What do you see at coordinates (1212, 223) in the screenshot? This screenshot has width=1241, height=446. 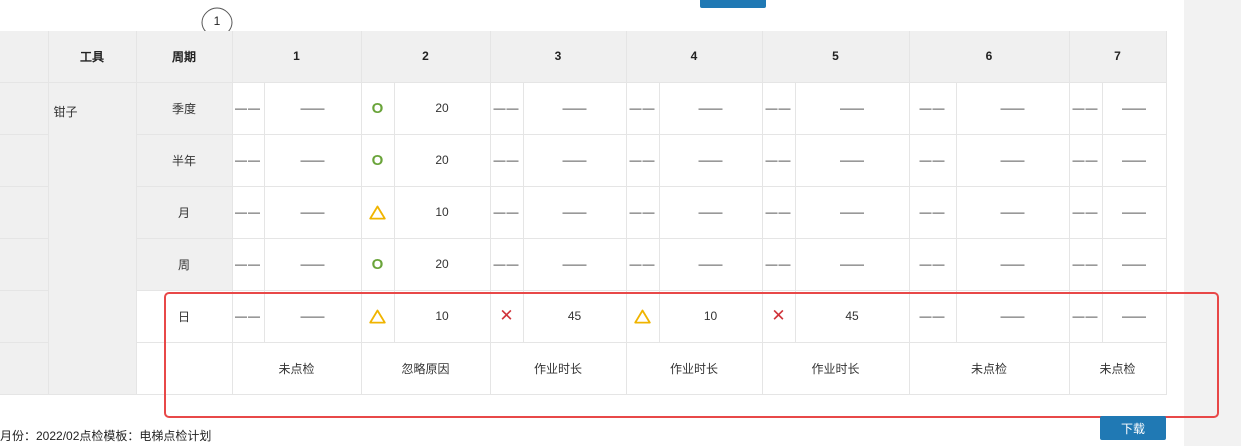 I see `right-side-panel` at bounding box center [1212, 223].